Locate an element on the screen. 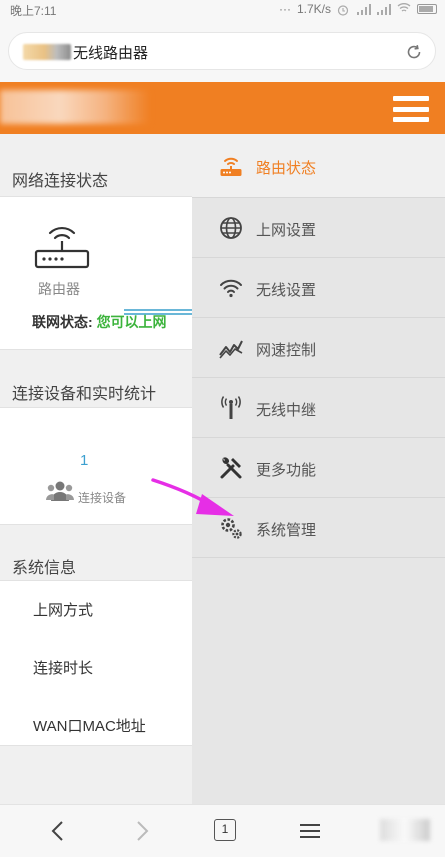 The width and height of the screenshot is (445, 857). reload-icon is located at coordinates (414, 52).